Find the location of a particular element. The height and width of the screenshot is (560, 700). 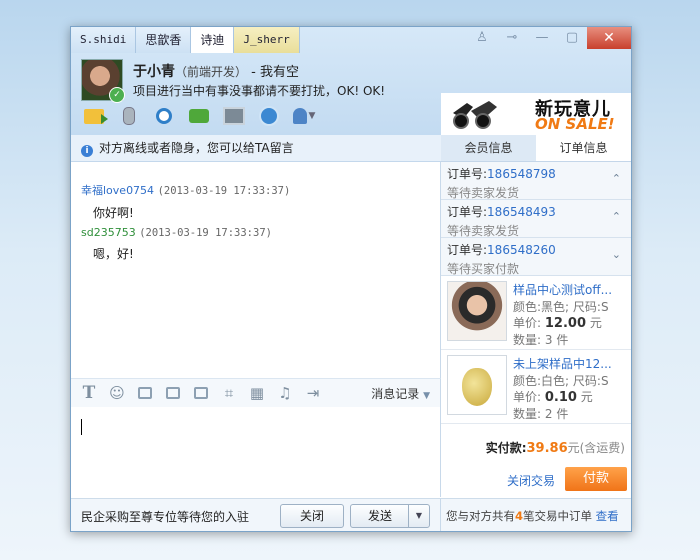

order-row: 订单号:186548493 等待卖家发货 ⌃ is located at coordinates (536, 219).